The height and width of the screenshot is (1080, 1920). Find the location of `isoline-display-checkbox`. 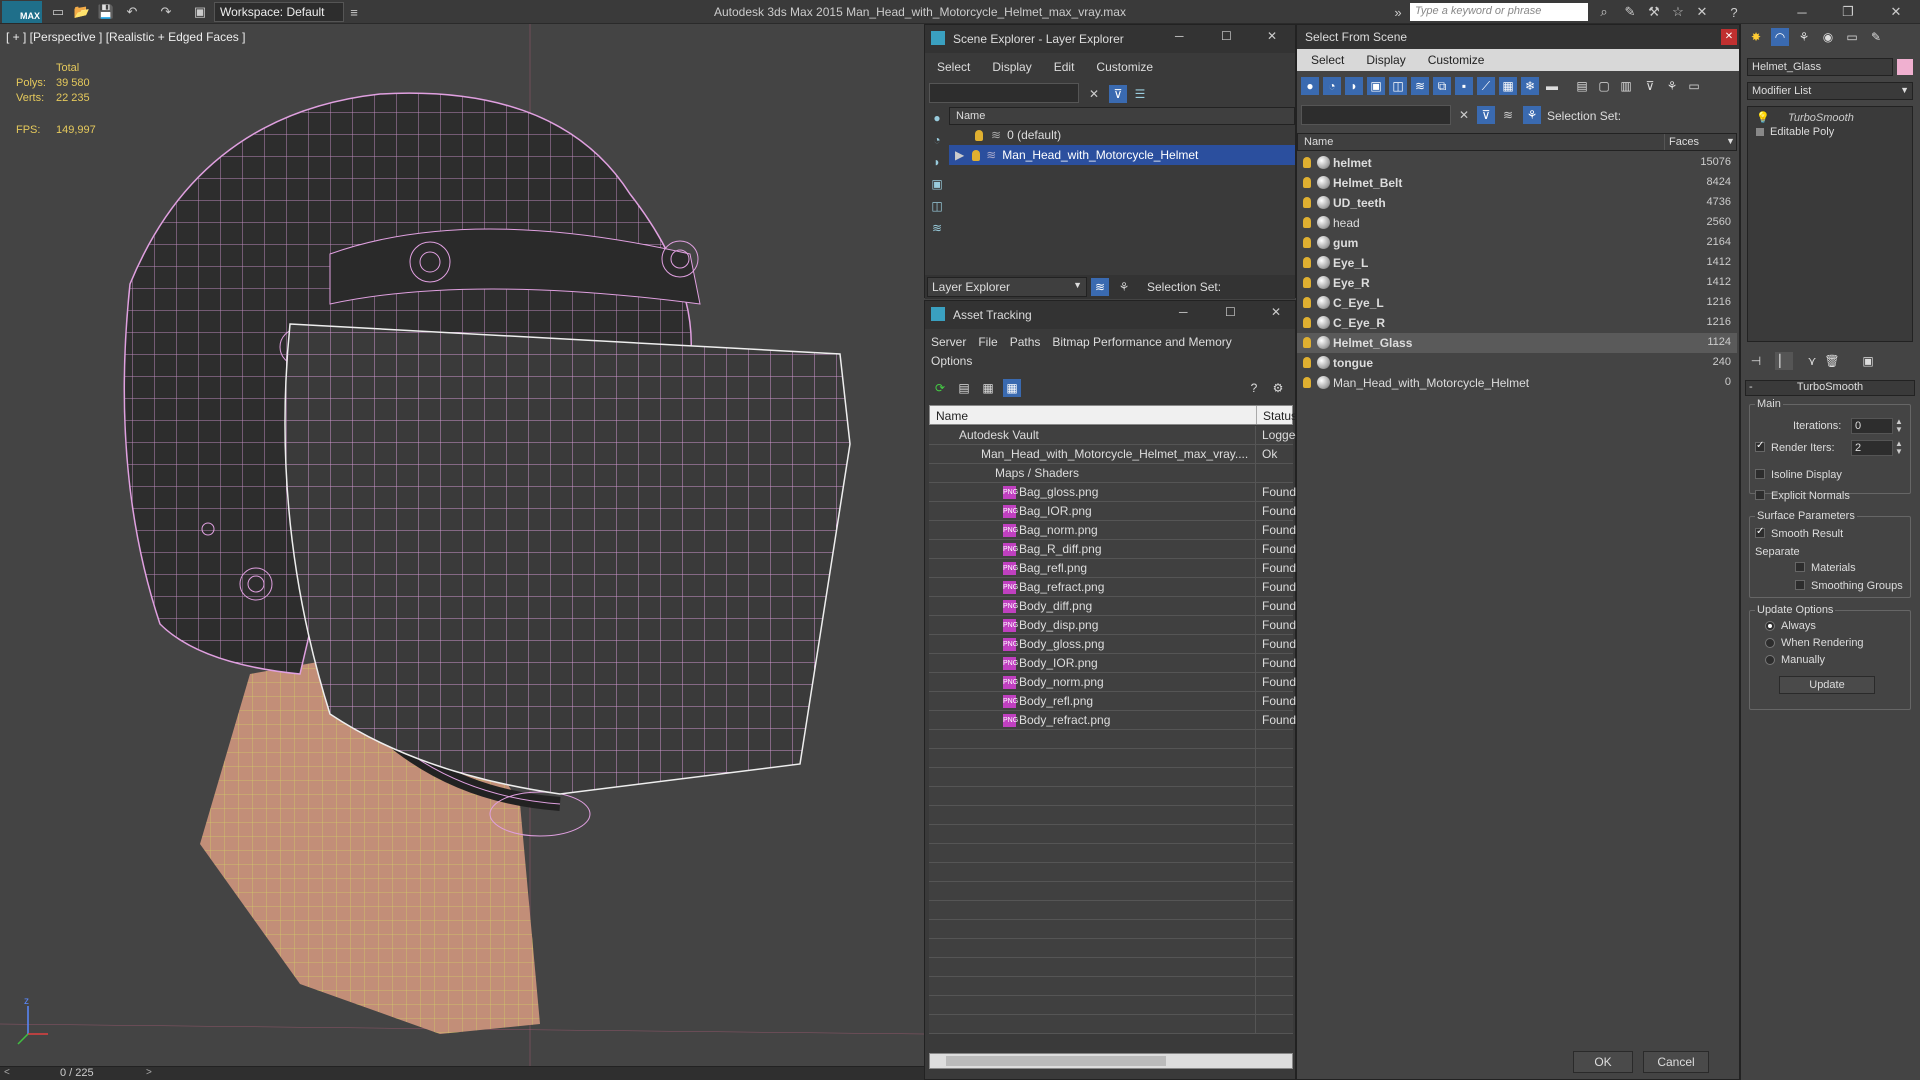

isoline-display-checkbox is located at coordinates (1760, 474).